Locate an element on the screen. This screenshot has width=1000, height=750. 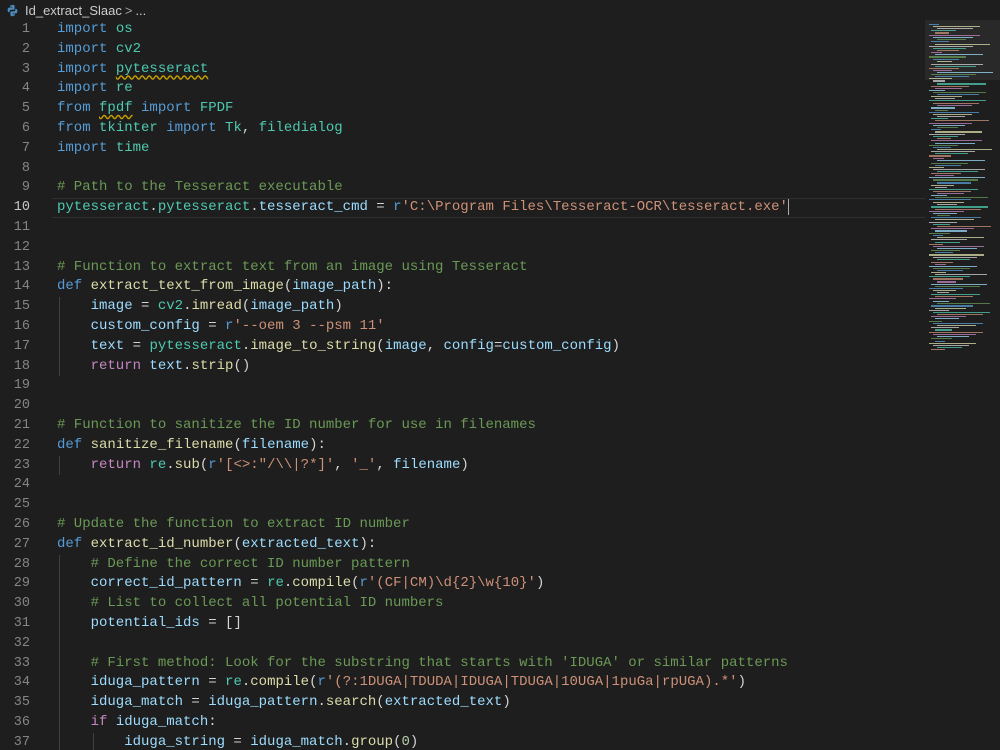
code-token: time is located at coordinates (128, 147).